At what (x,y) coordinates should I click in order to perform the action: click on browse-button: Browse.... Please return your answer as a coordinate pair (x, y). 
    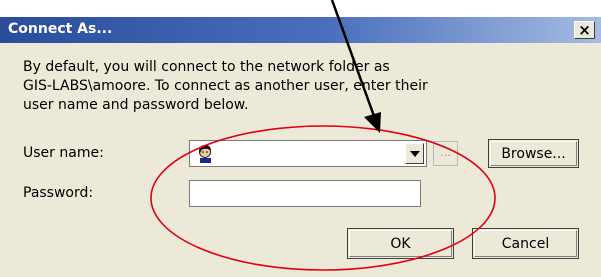
    Looking at the image, I should click on (533, 153).